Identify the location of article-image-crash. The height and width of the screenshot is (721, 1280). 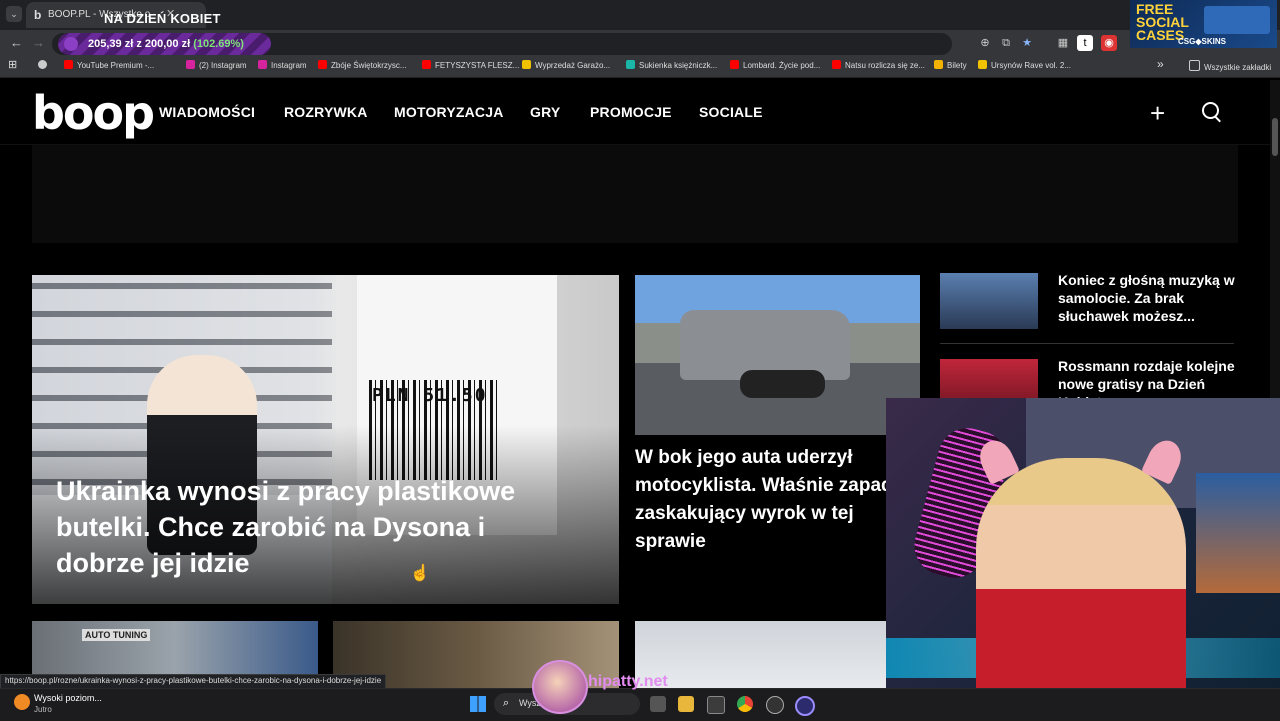
(777, 355).